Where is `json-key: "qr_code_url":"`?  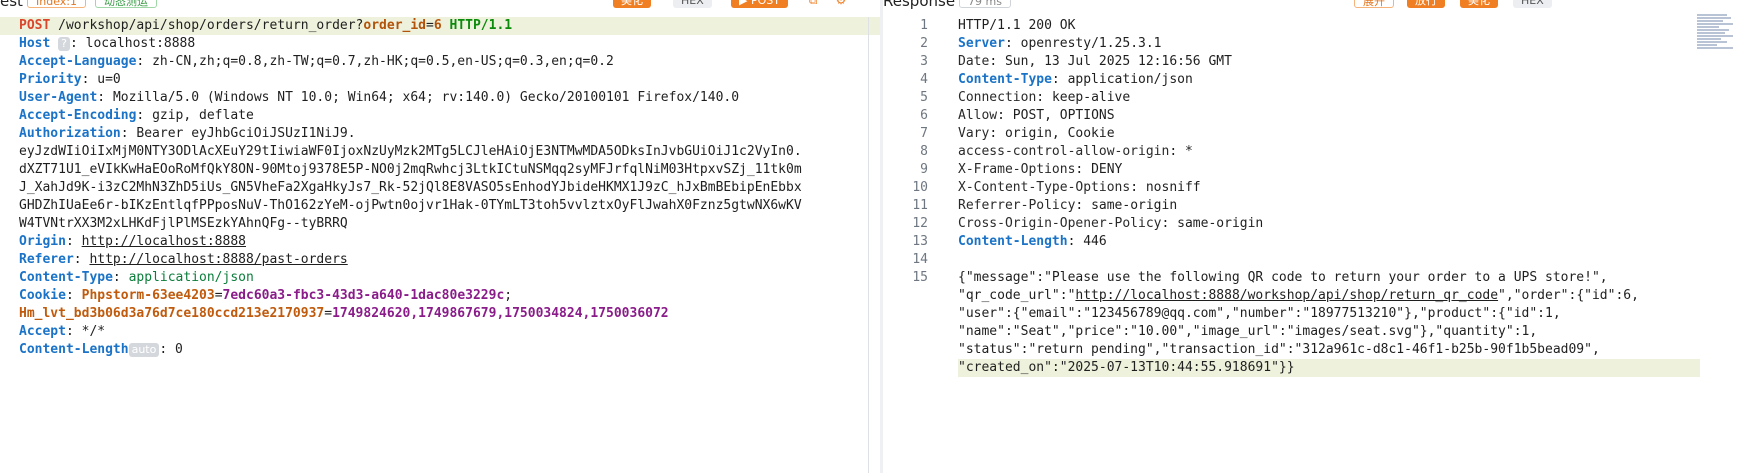 json-key: "qr_code_url":" is located at coordinates (1017, 295).